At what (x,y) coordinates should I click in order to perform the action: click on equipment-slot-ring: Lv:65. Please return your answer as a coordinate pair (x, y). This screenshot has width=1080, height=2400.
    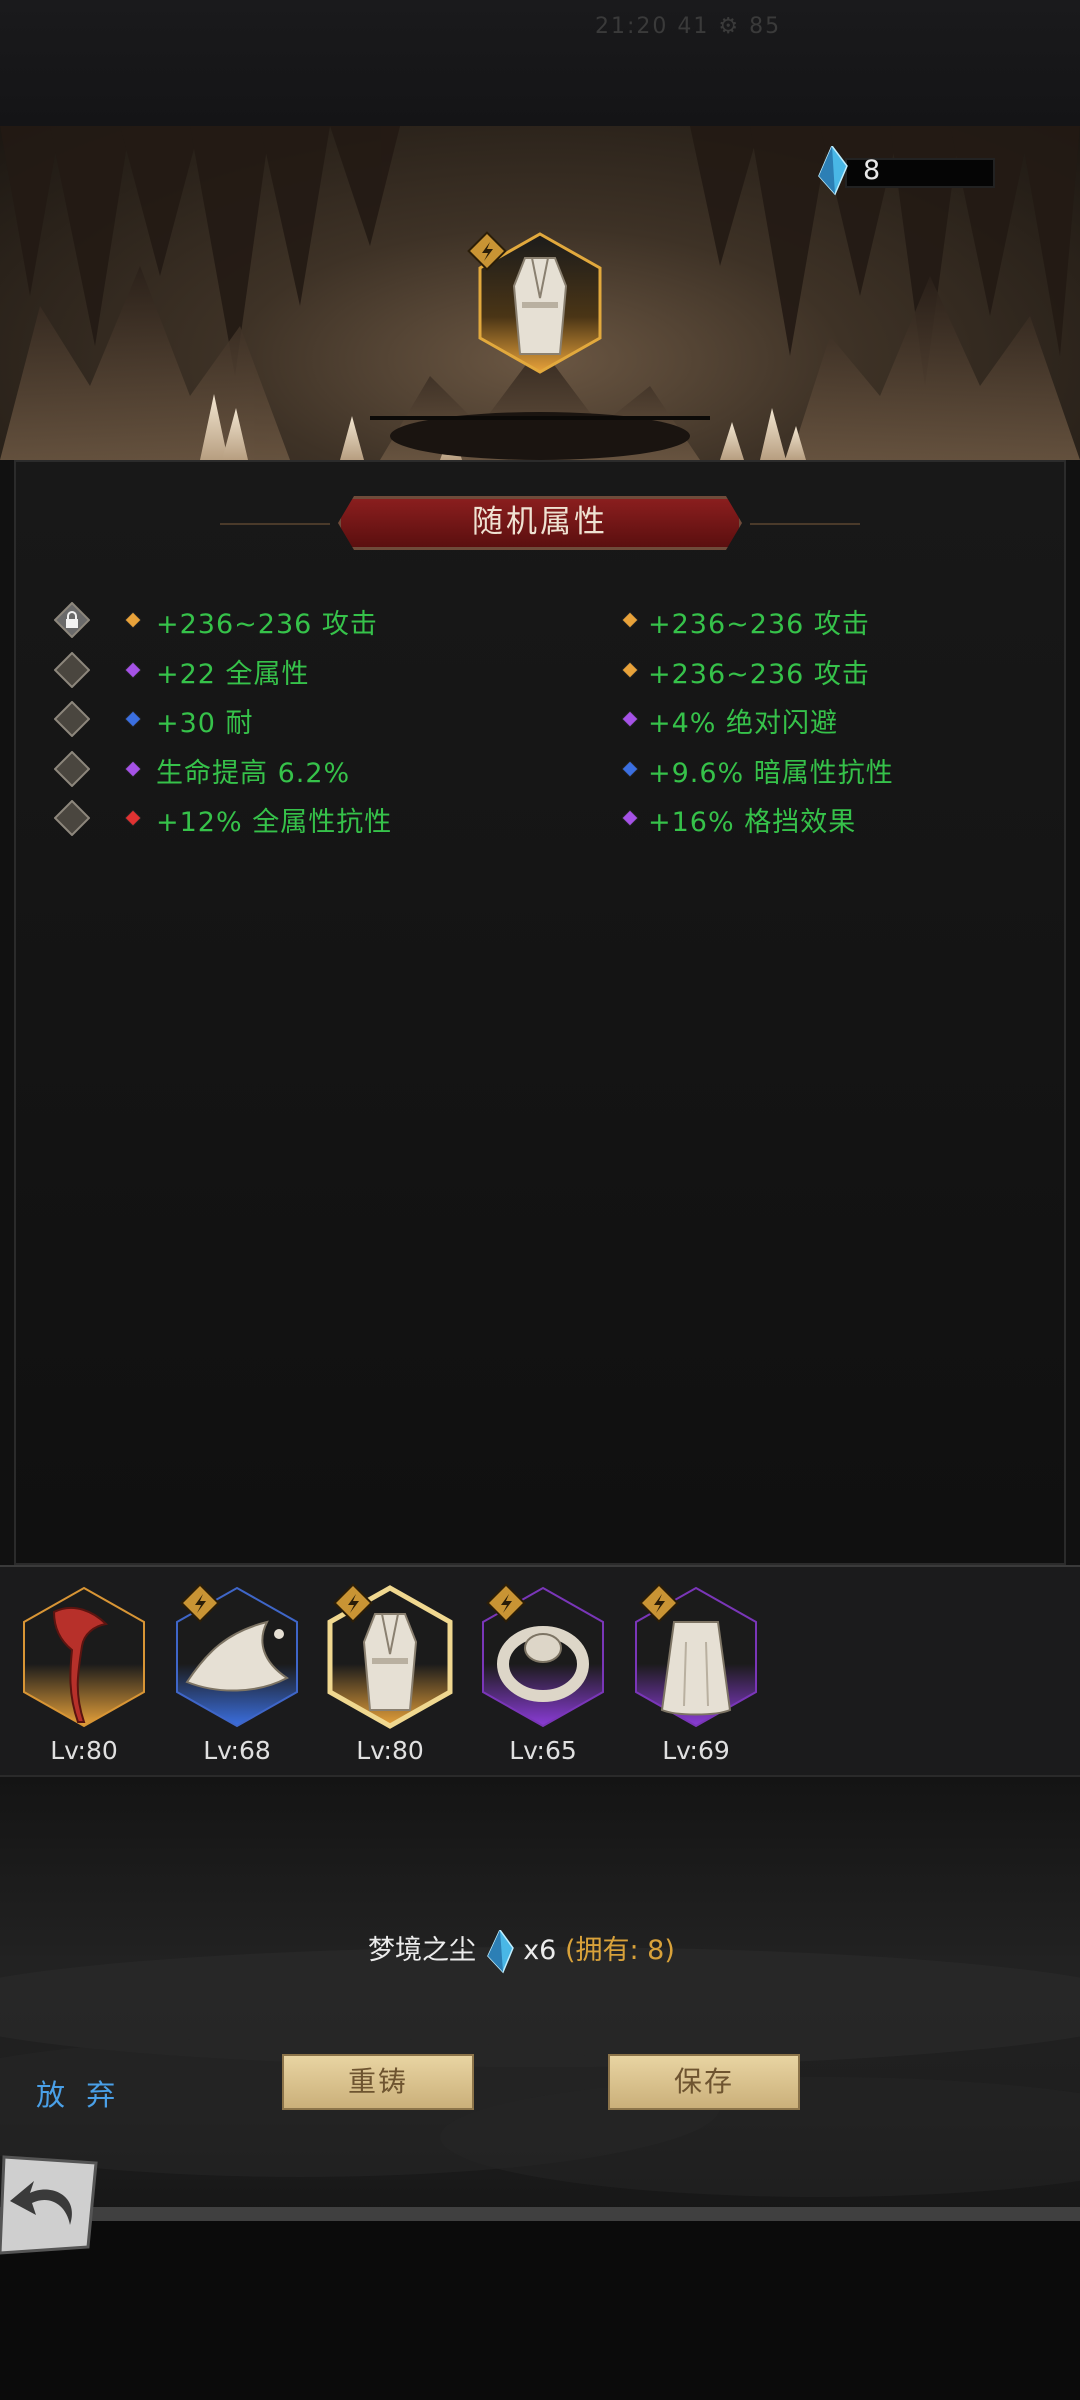
    Looking at the image, I should click on (543, 1673).